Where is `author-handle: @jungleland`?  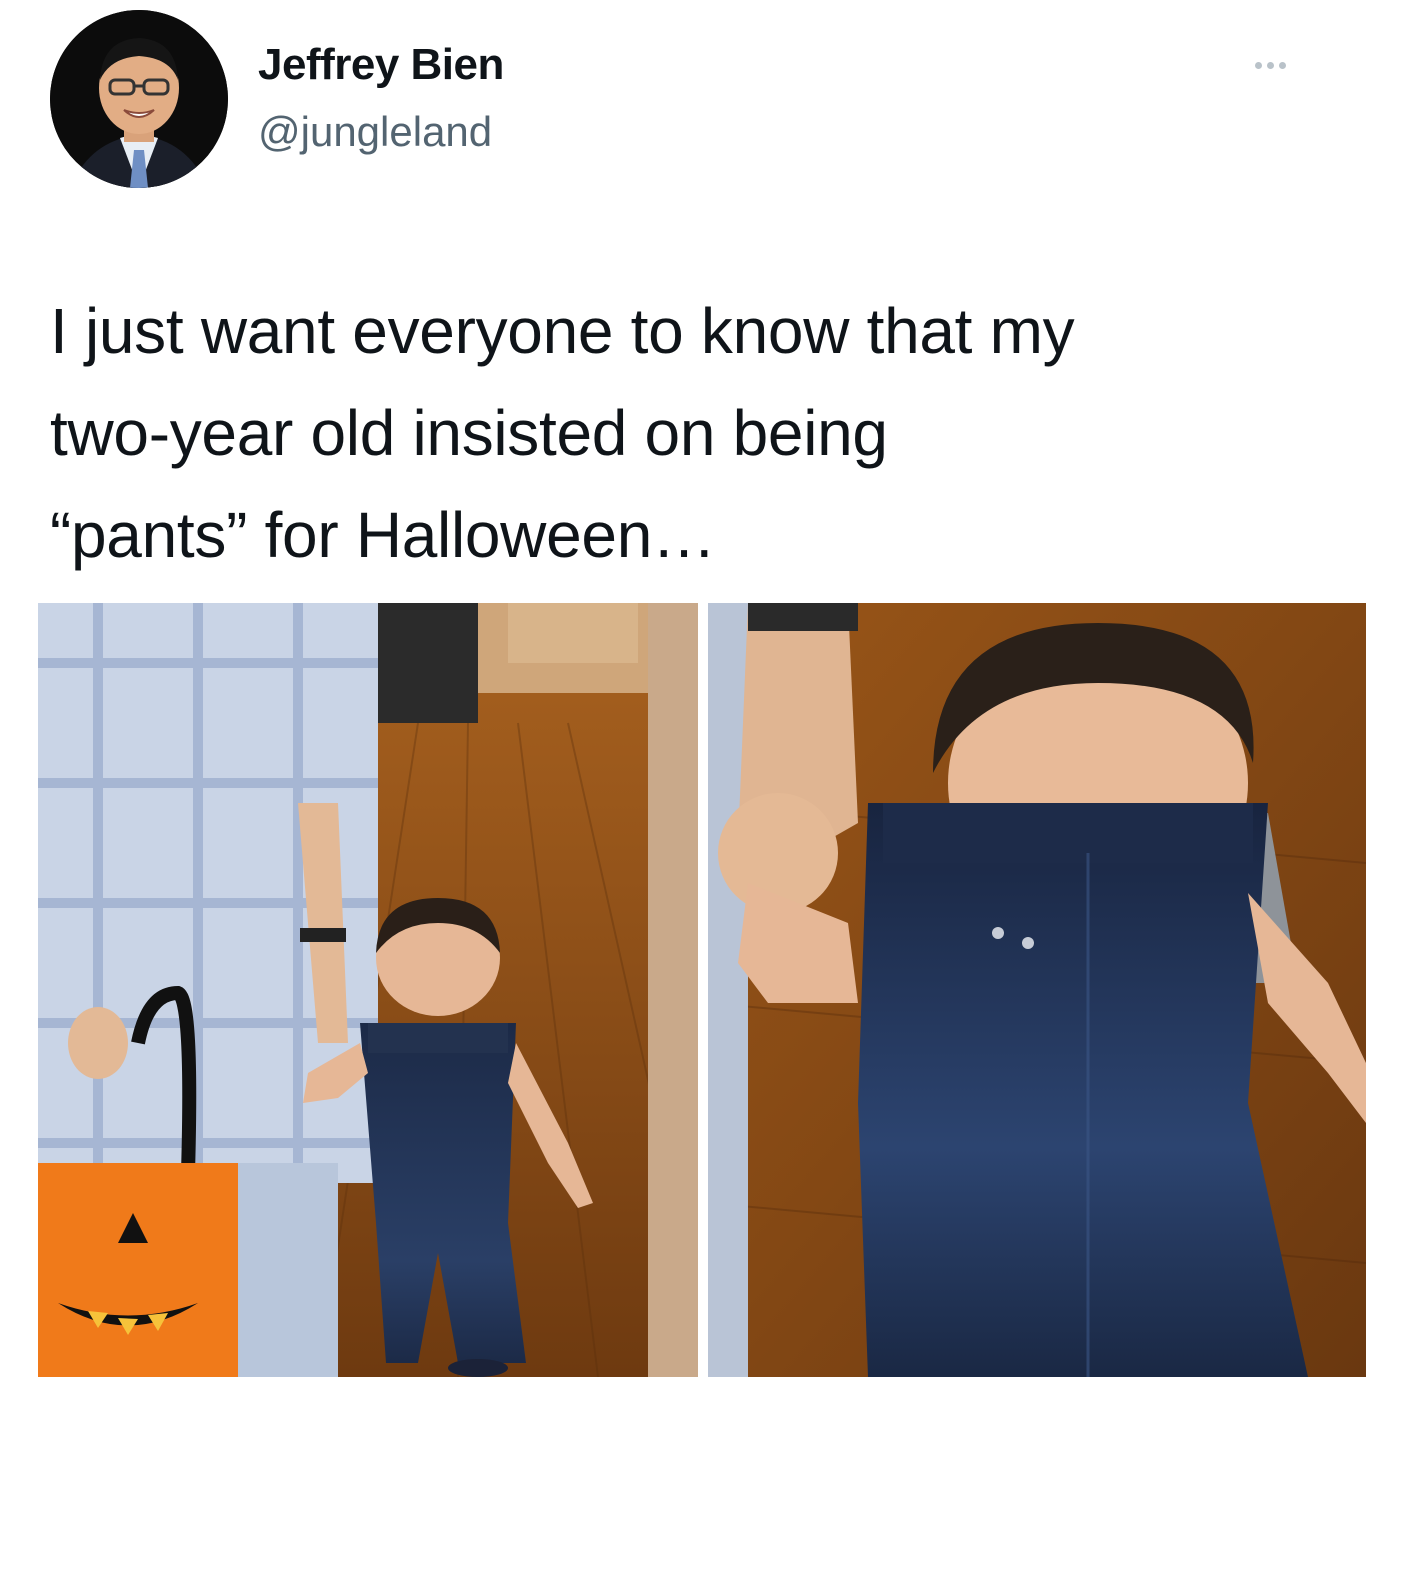
author-handle: @jungleland is located at coordinates (375, 132).